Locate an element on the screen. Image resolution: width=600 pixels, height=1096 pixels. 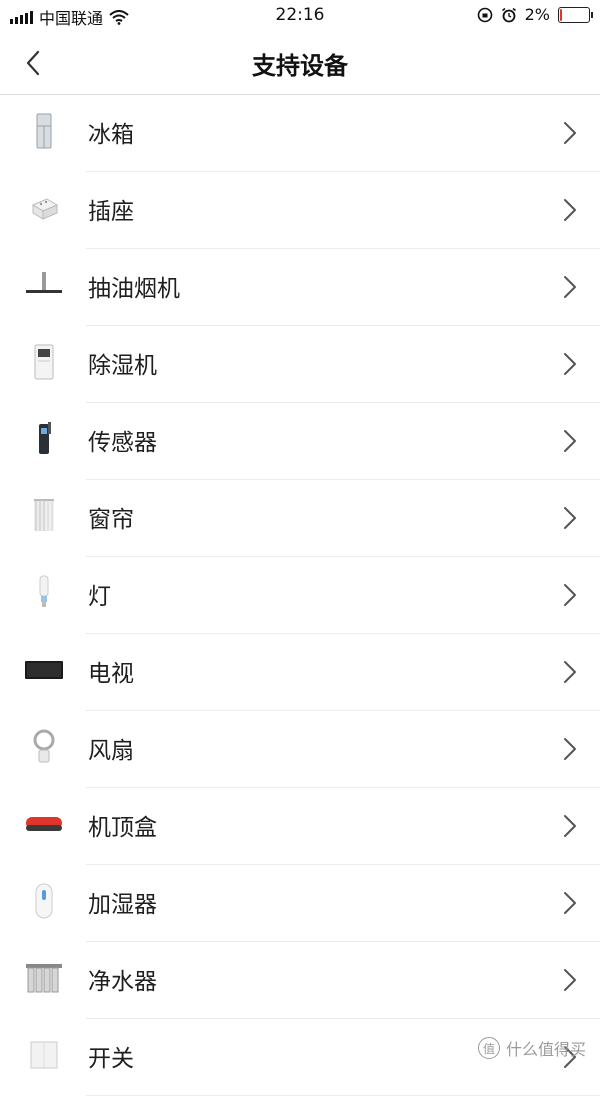
device-row-fridge: 冰箱 is located at coordinates (343, 133).